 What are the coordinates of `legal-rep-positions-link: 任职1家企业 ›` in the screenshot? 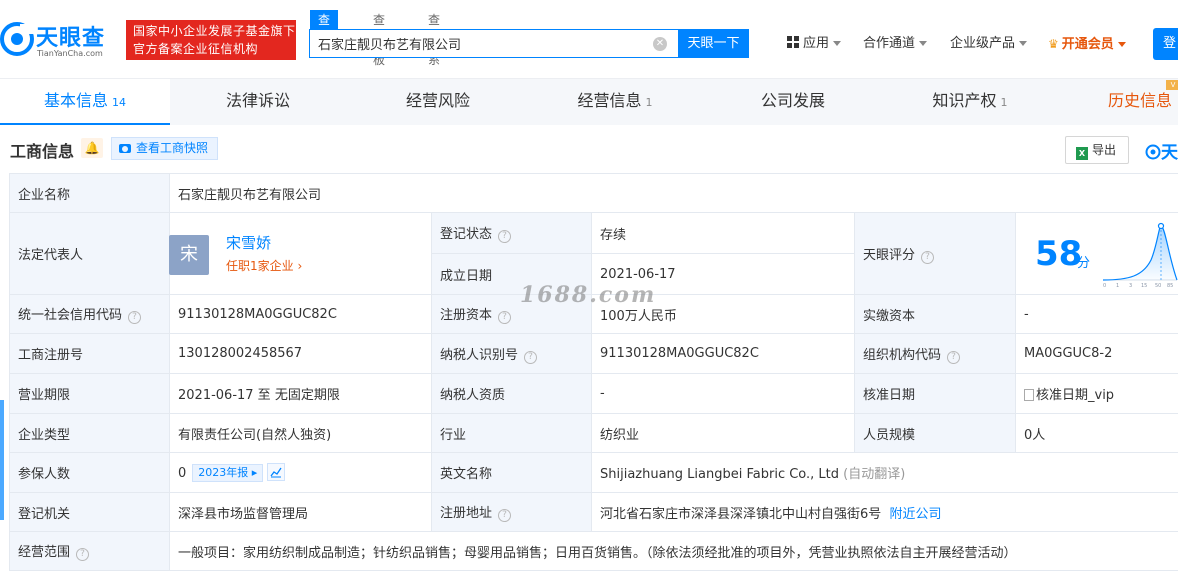 It's located at (264, 265).